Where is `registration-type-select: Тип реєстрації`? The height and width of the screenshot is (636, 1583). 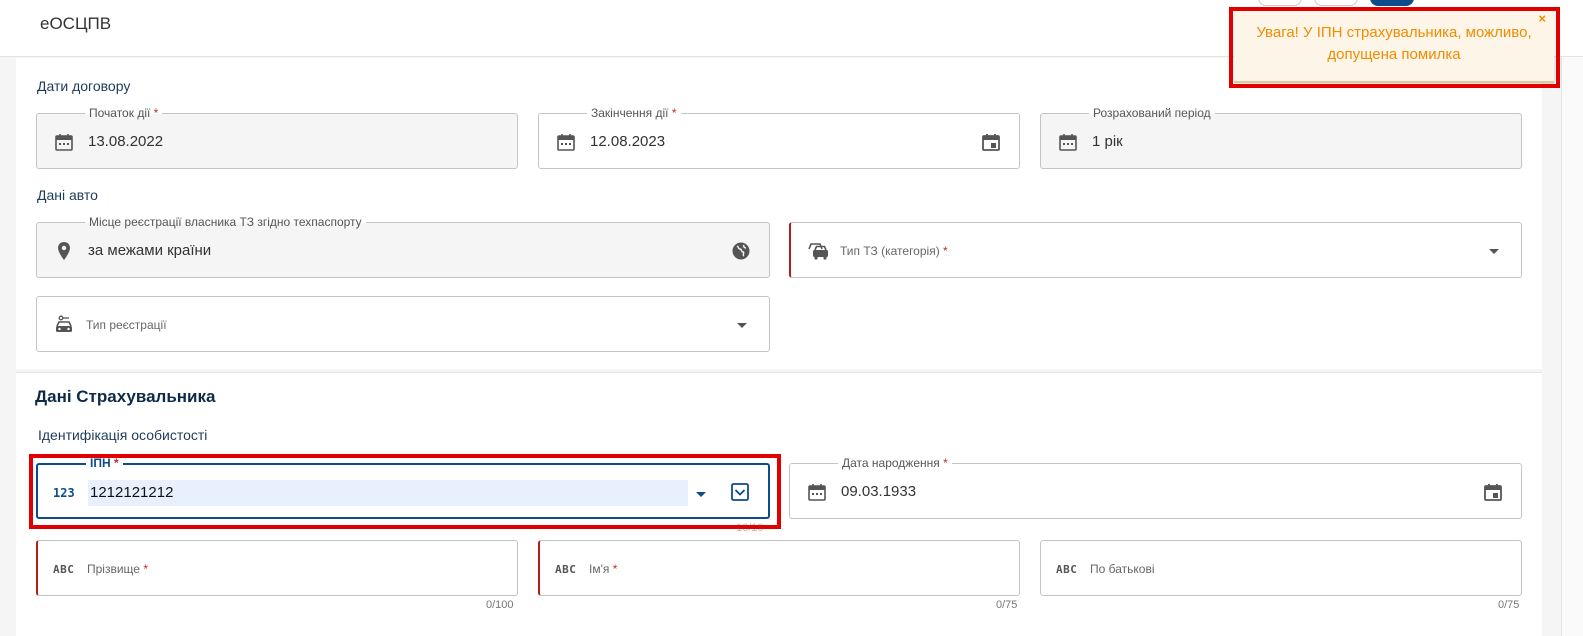 registration-type-select: Тип реєстрації is located at coordinates (403, 324).